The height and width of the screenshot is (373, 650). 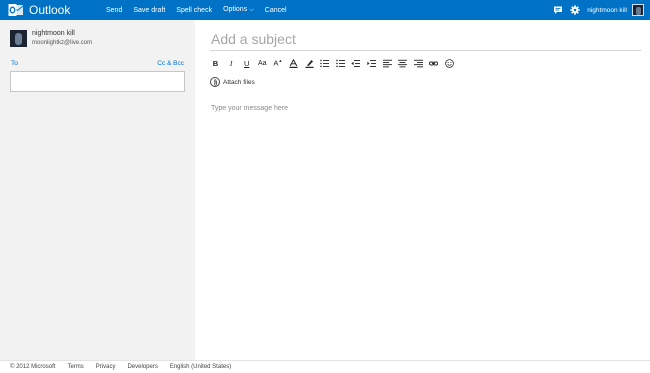 What do you see at coordinates (200, 367) in the screenshot?
I see `footer-link-language: English (United States)` at bounding box center [200, 367].